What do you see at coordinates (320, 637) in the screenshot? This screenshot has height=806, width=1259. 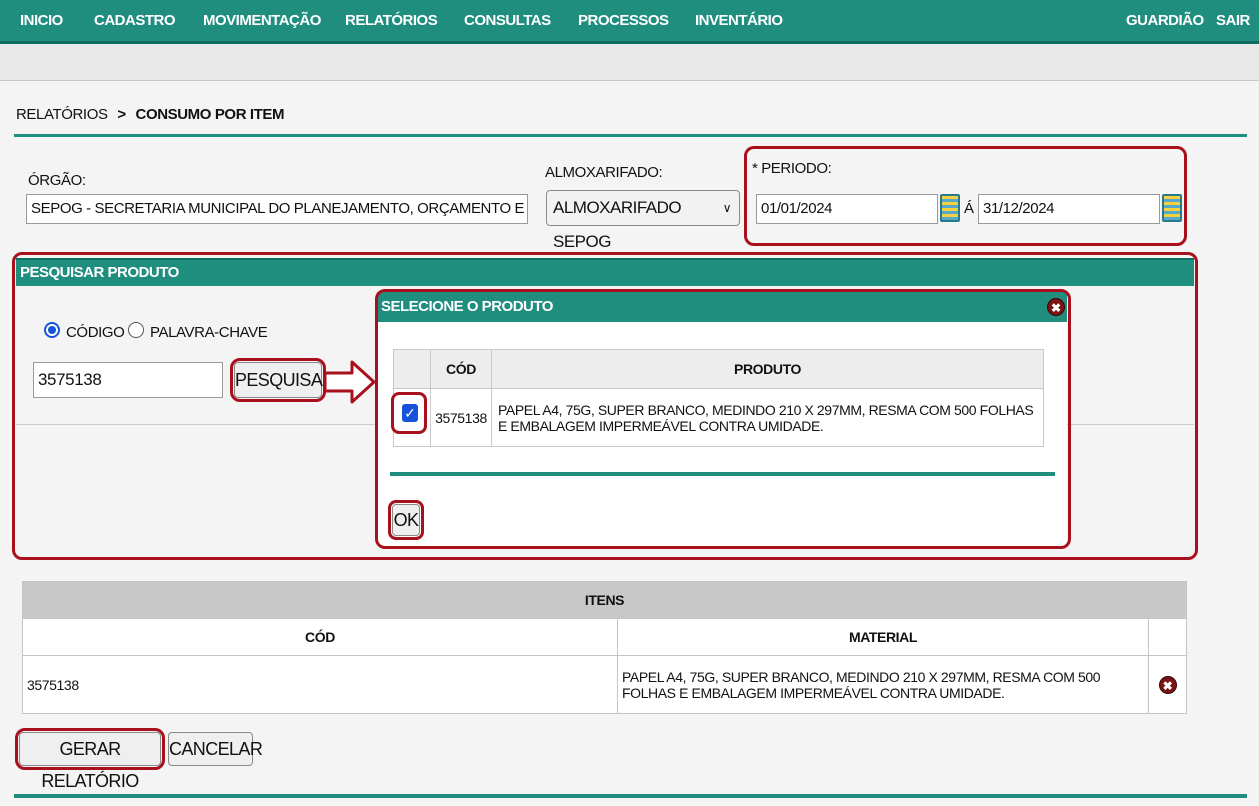 I see `items-col-code: CÓD` at bounding box center [320, 637].